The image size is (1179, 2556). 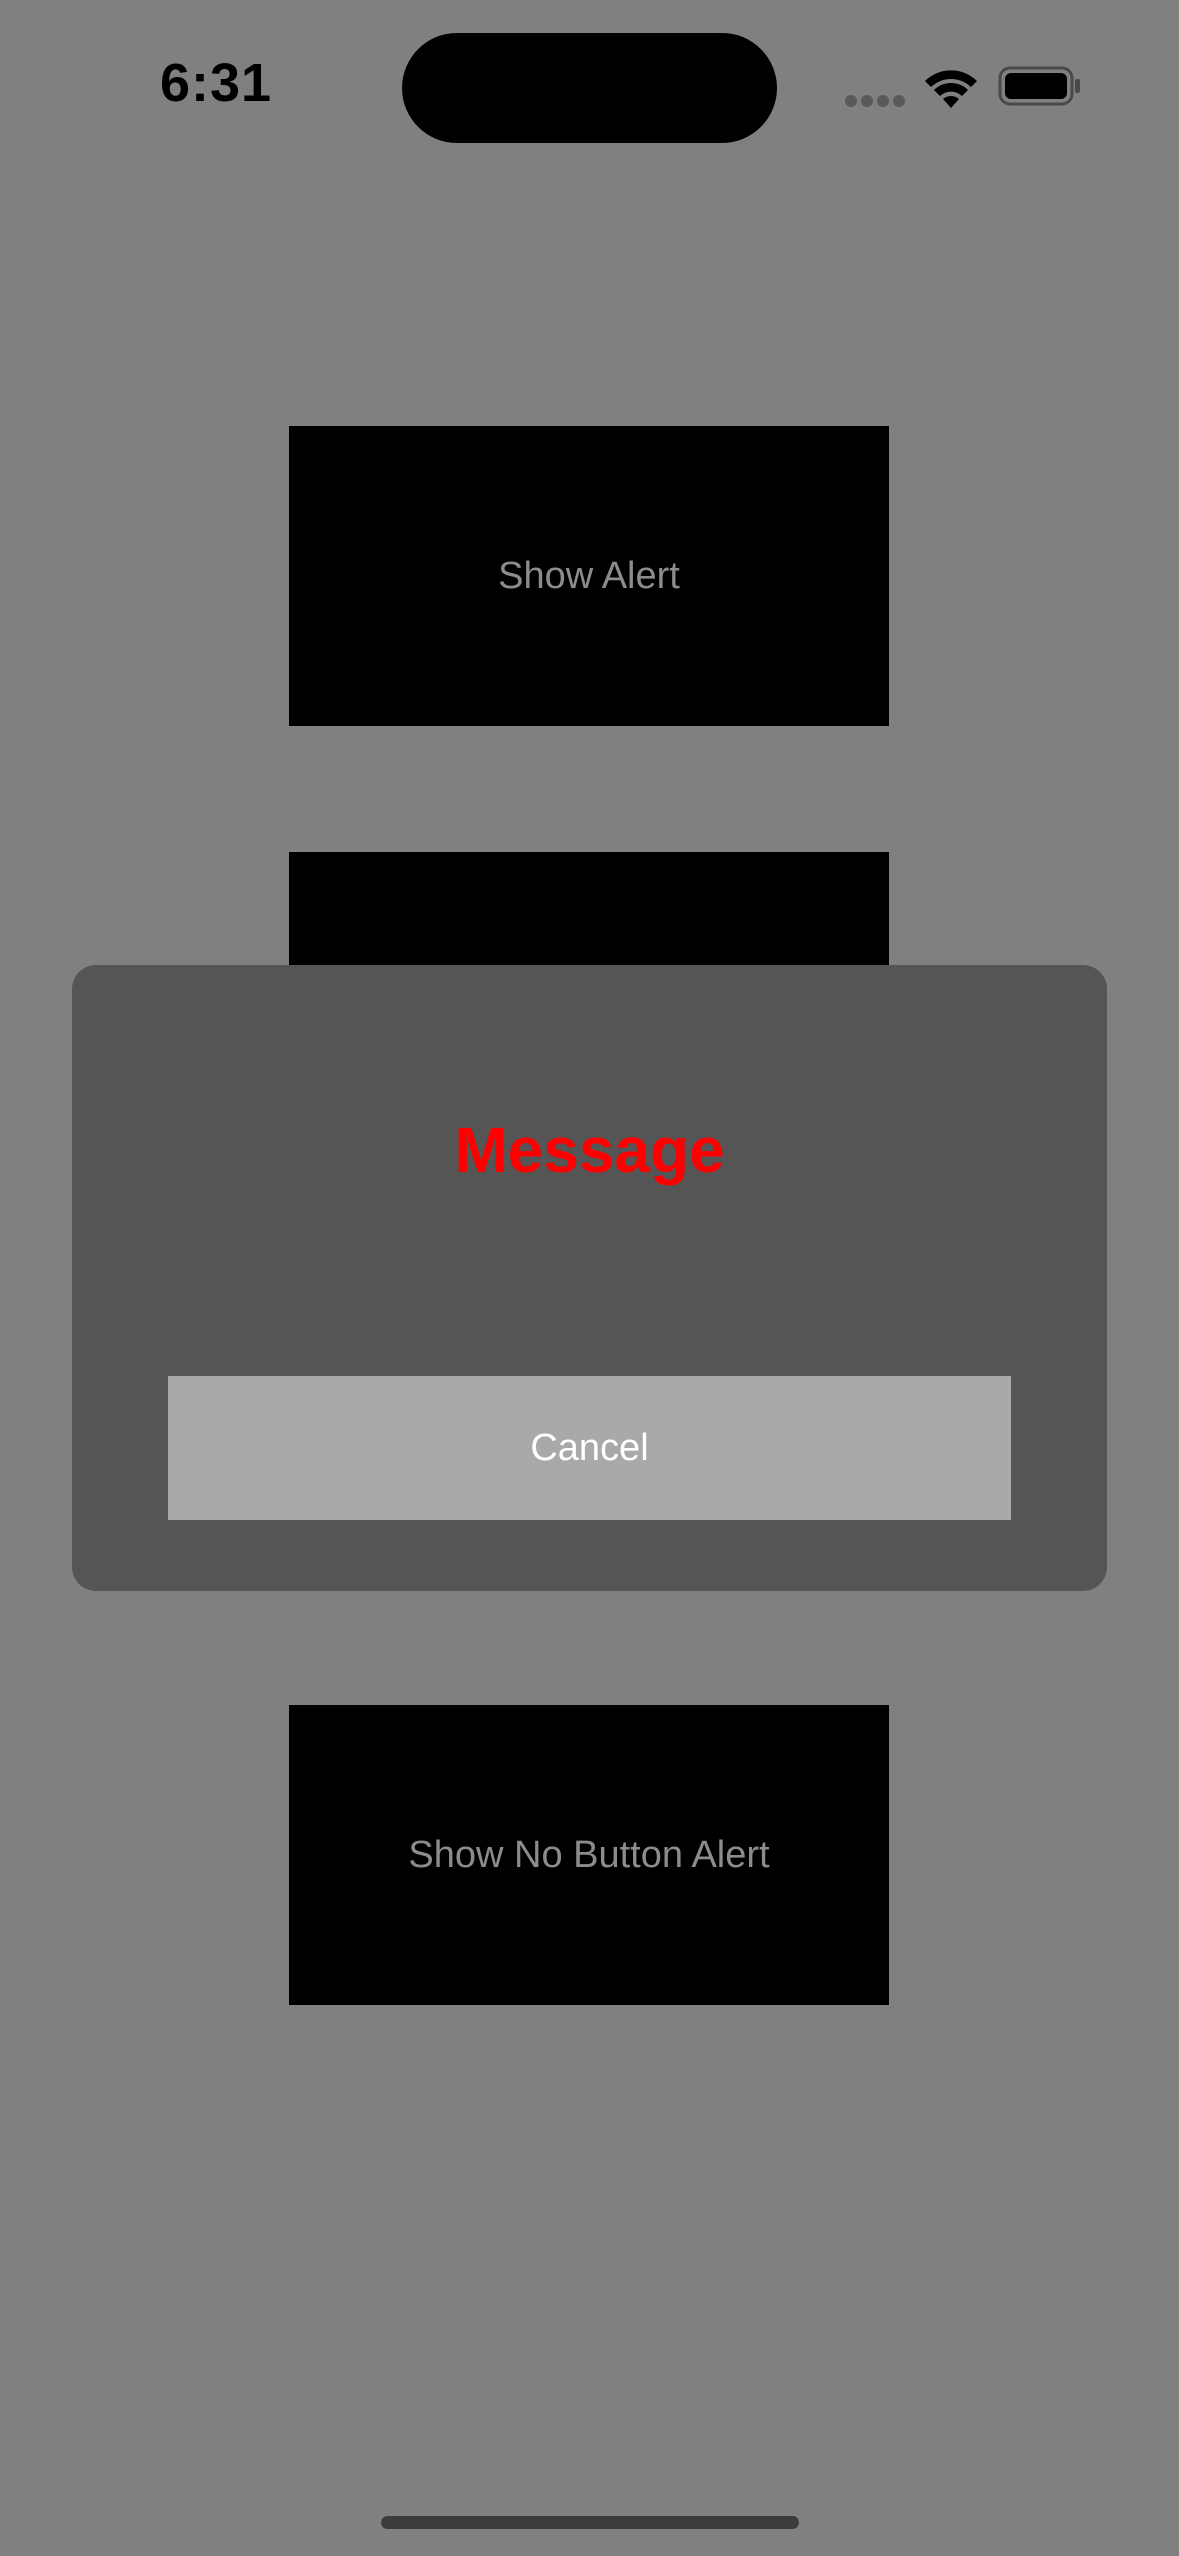 I want to click on dynamic-island, so click(x=589, y=88).